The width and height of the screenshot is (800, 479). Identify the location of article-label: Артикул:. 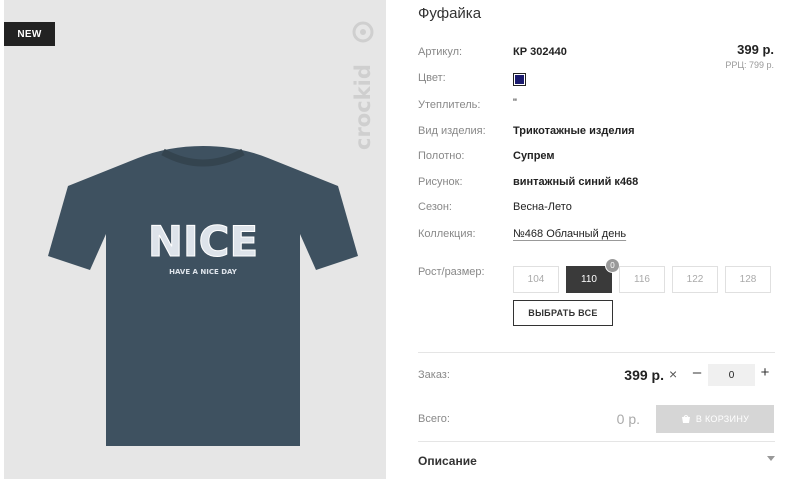
(440, 52).